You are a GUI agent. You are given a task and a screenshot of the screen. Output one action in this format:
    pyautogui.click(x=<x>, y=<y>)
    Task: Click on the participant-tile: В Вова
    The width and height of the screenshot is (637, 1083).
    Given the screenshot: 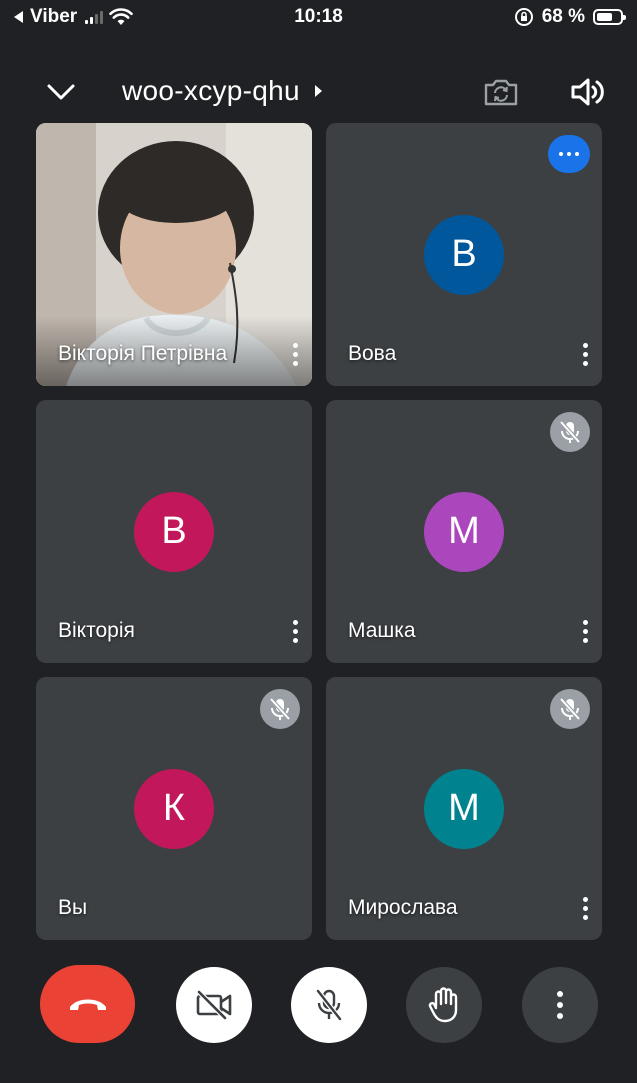 What is the action you would take?
    pyautogui.click(x=464, y=254)
    